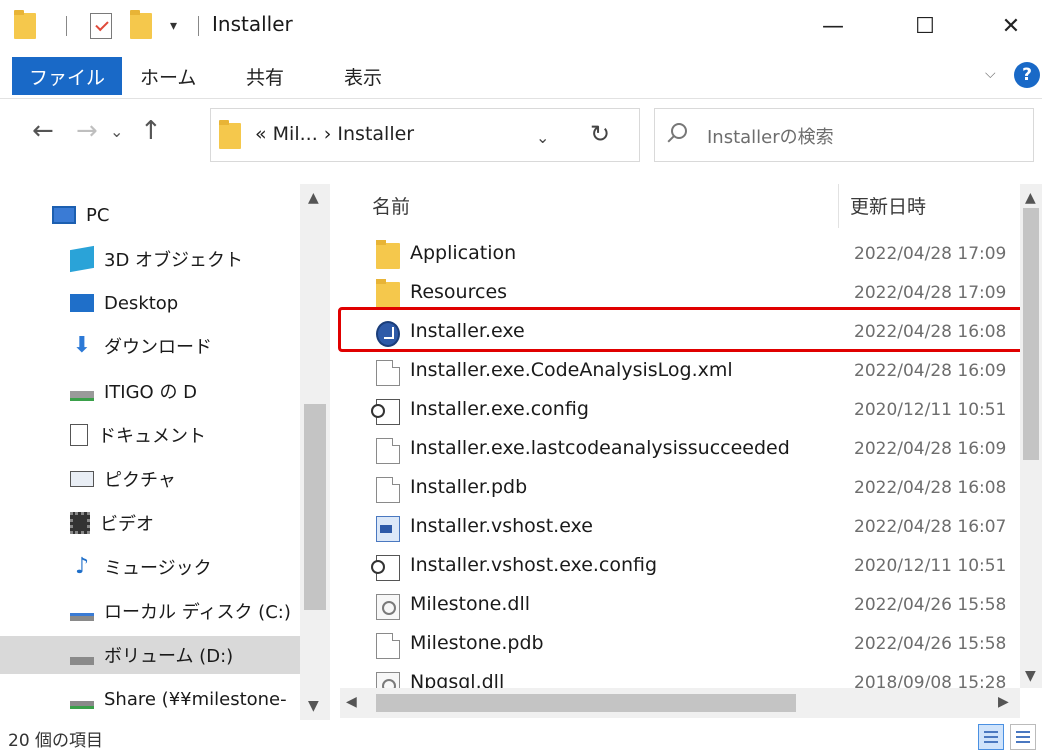  Describe the element at coordinates (82, 661) in the screenshot. I see `volume-icon` at that location.